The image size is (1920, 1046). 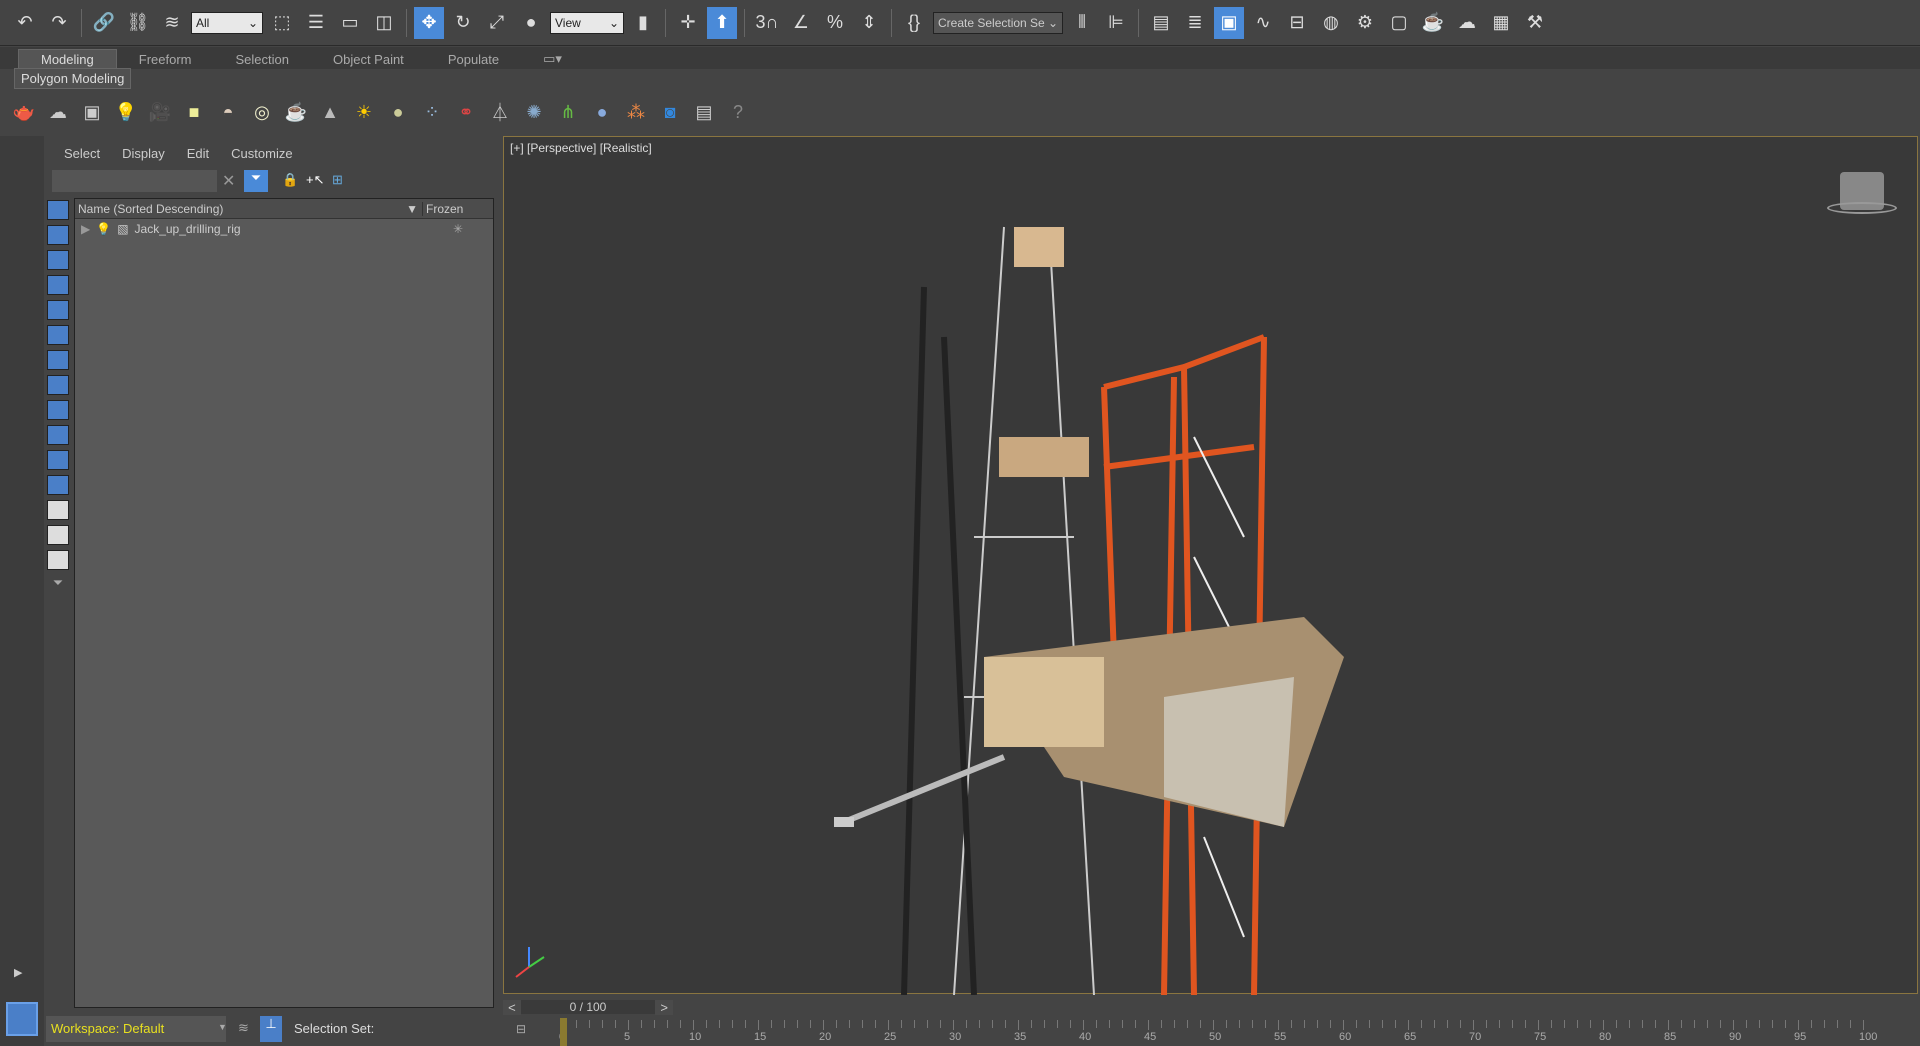 What do you see at coordinates (587, 22) in the screenshot?
I see `reference-coord-dropdown: View ⌄` at bounding box center [587, 22].